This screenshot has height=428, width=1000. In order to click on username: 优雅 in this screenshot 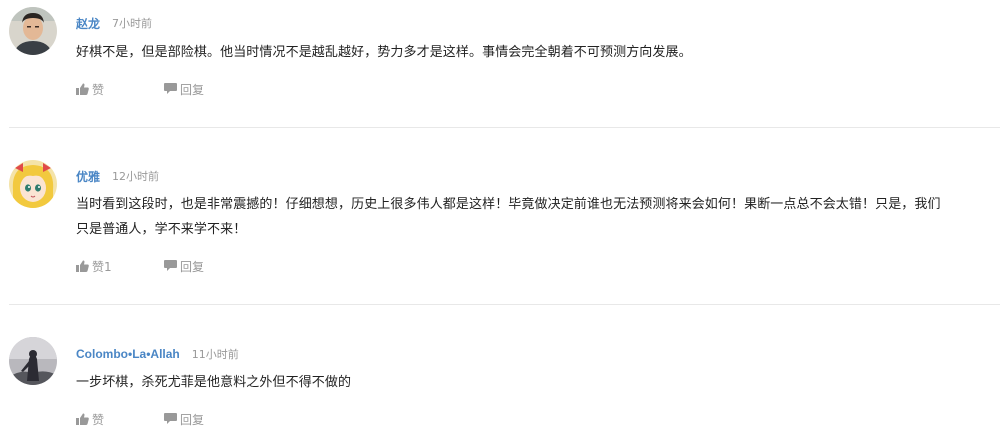, I will do `click(88, 176)`.